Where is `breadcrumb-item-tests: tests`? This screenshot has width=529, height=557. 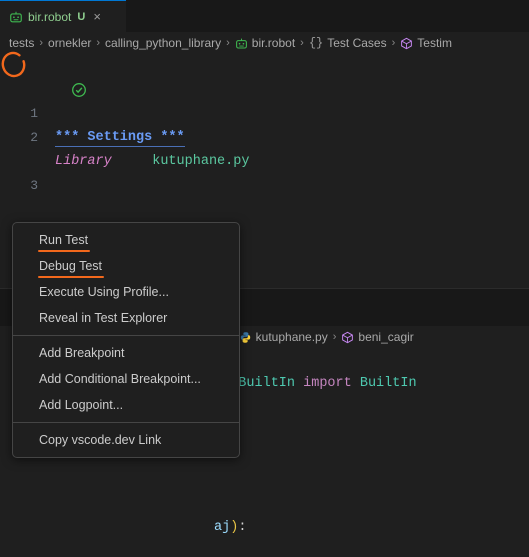 breadcrumb-item-tests: tests is located at coordinates (21, 43).